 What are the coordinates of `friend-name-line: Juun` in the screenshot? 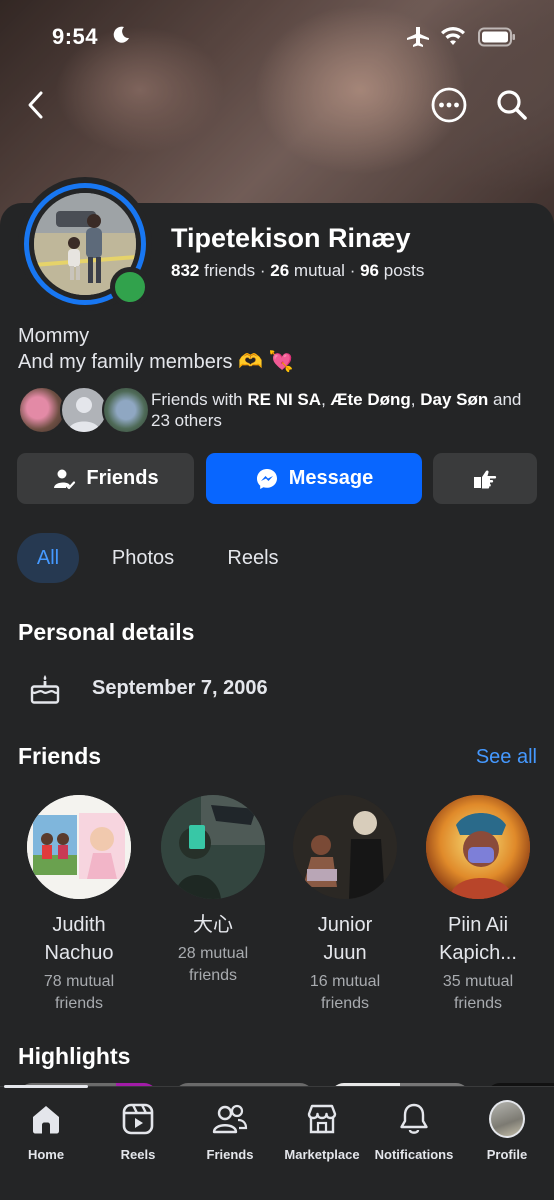 It's located at (345, 953).